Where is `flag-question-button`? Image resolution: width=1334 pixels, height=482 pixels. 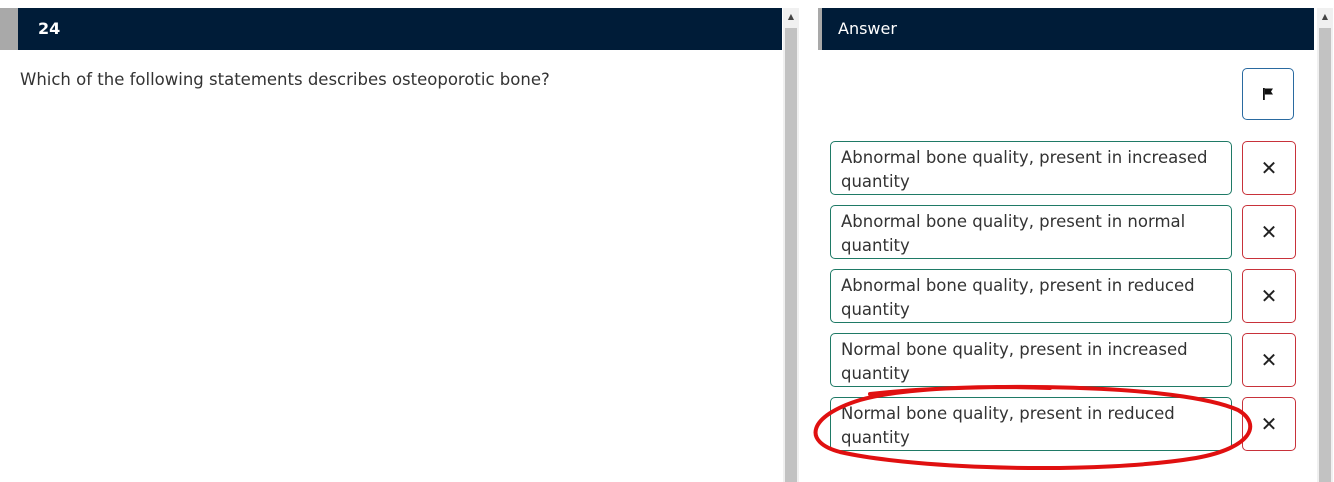 flag-question-button is located at coordinates (1268, 94).